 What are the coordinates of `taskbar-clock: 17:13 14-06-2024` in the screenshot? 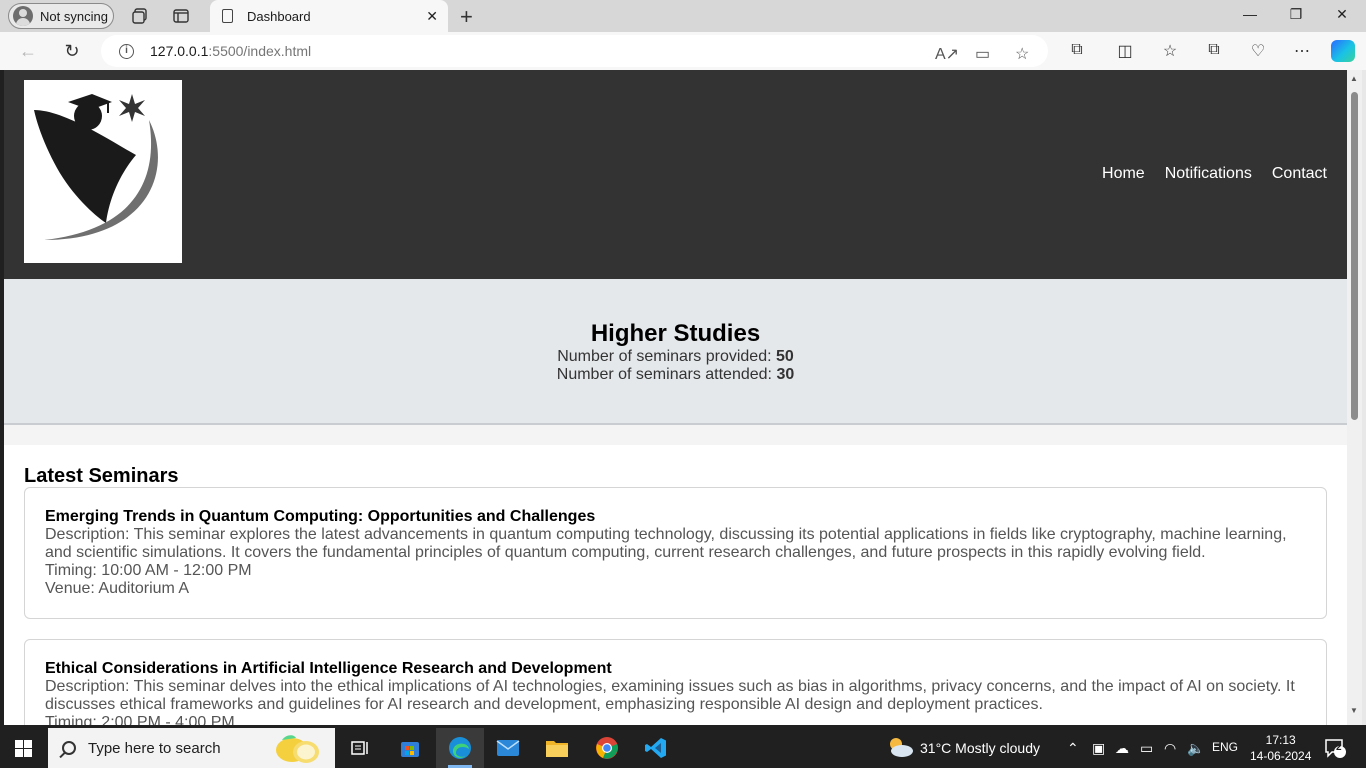 It's located at (1280, 748).